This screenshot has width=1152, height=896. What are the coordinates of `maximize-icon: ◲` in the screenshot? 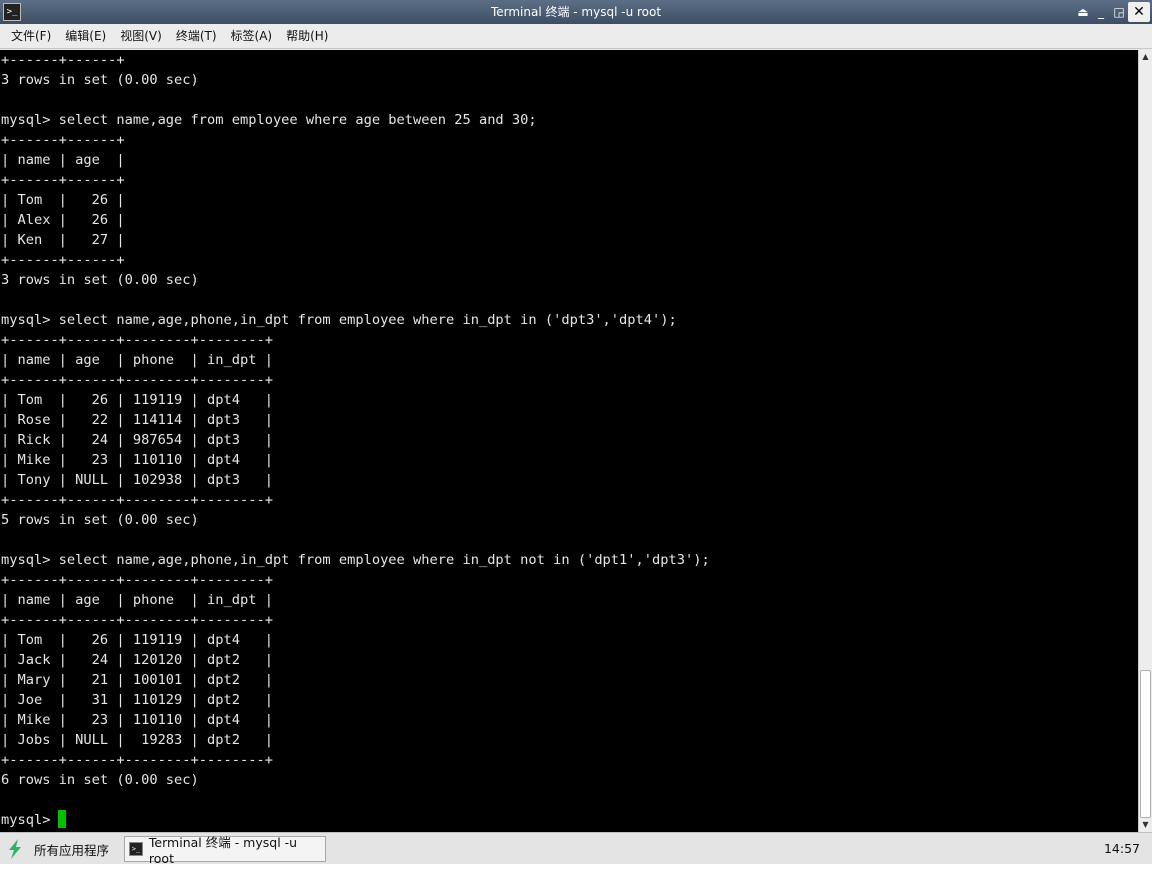 It's located at (1119, 12).